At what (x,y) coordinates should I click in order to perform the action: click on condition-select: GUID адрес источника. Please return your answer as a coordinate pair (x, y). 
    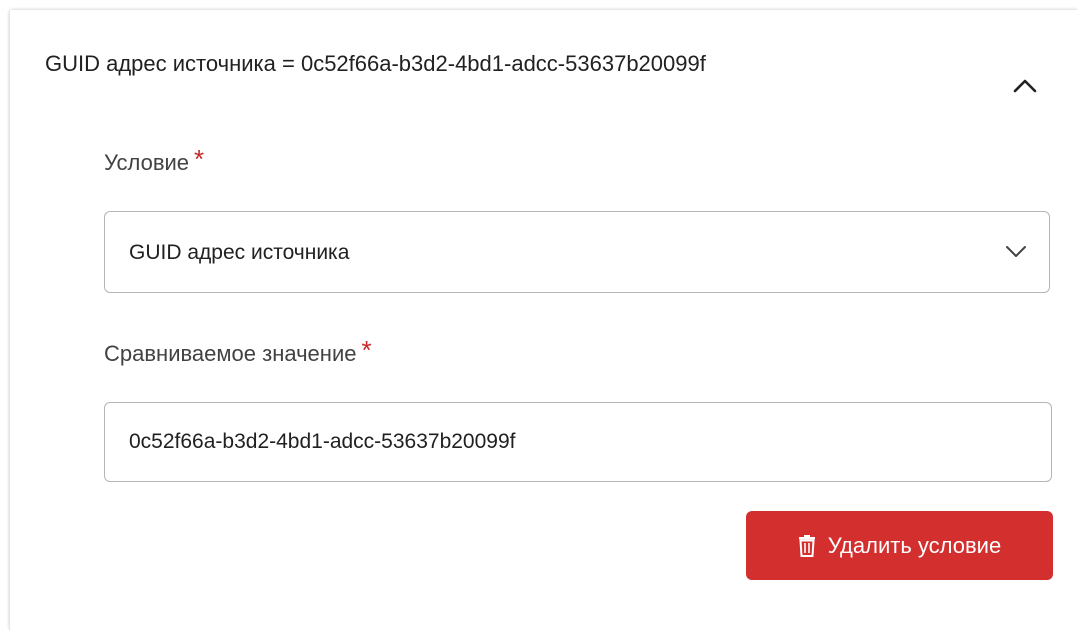
    Looking at the image, I should click on (577, 252).